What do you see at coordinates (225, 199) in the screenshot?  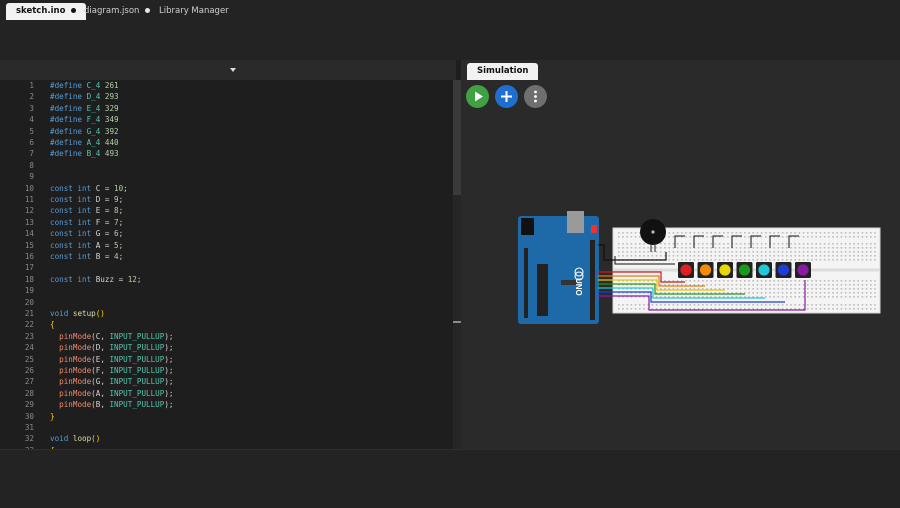 I see `code-line: 11 const int D = 9;` at bounding box center [225, 199].